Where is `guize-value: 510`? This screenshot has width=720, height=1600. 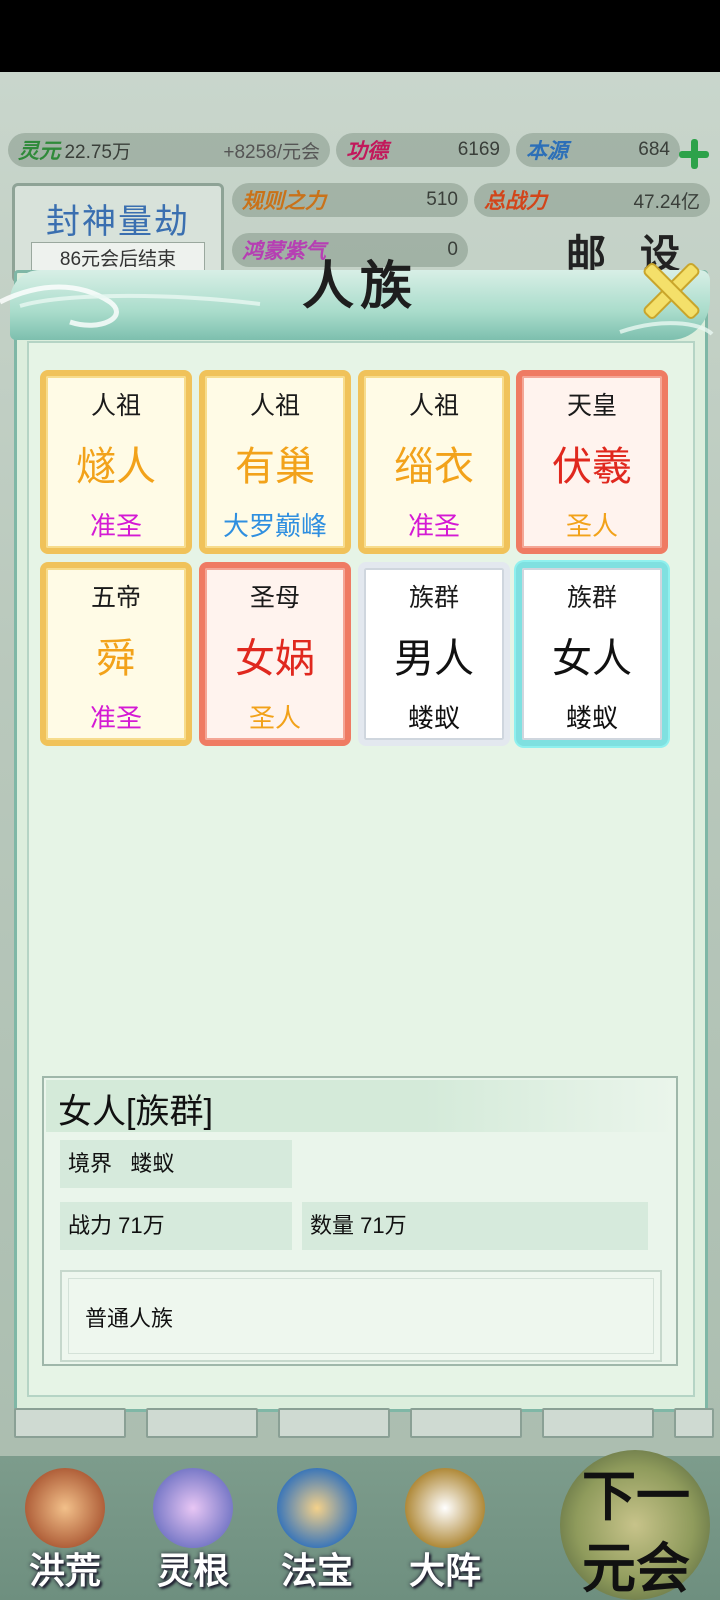 guize-value: 510 is located at coordinates (442, 199).